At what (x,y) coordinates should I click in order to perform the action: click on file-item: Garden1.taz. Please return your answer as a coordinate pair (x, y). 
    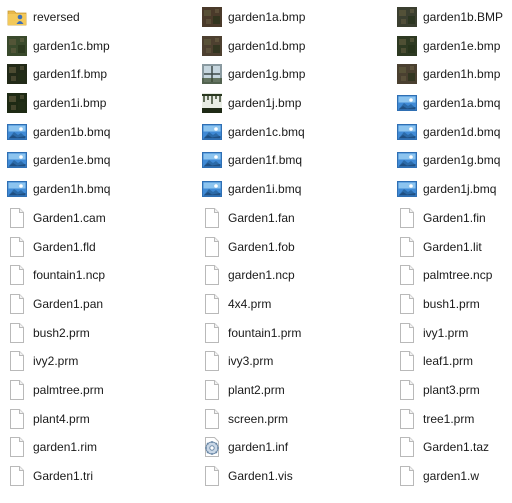
    Looking at the image, I should click on (454, 447).